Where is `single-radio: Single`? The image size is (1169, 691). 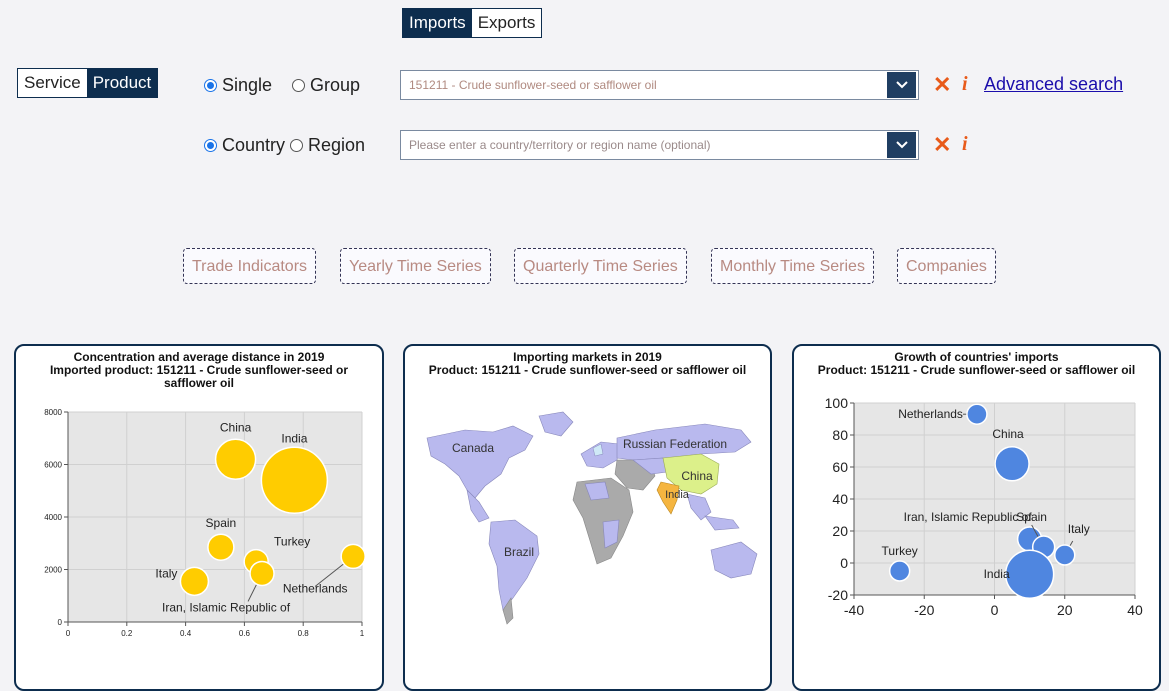 single-radio: Single is located at coordinates (238, 85).